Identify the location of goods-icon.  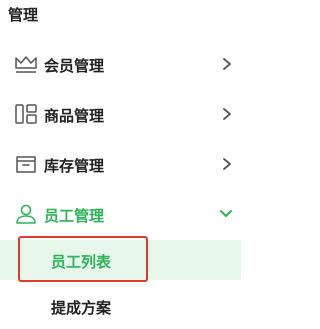
(26, 114).